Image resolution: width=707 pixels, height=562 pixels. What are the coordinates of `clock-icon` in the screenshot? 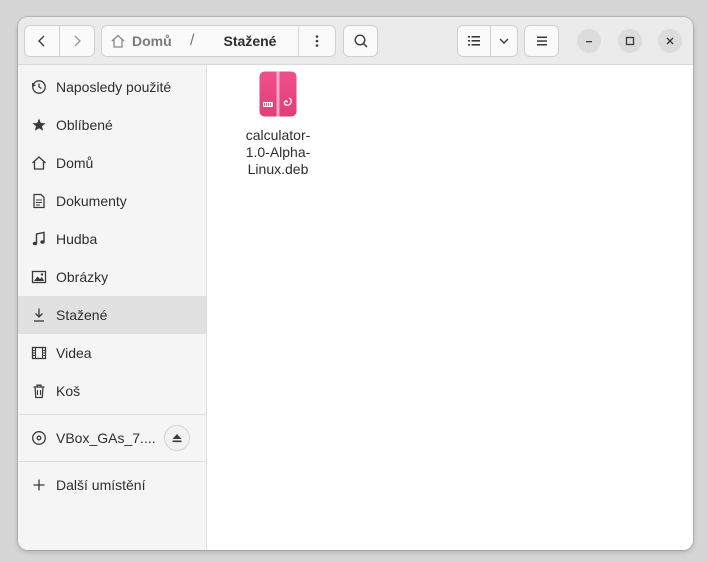 It's located at (38, 87).